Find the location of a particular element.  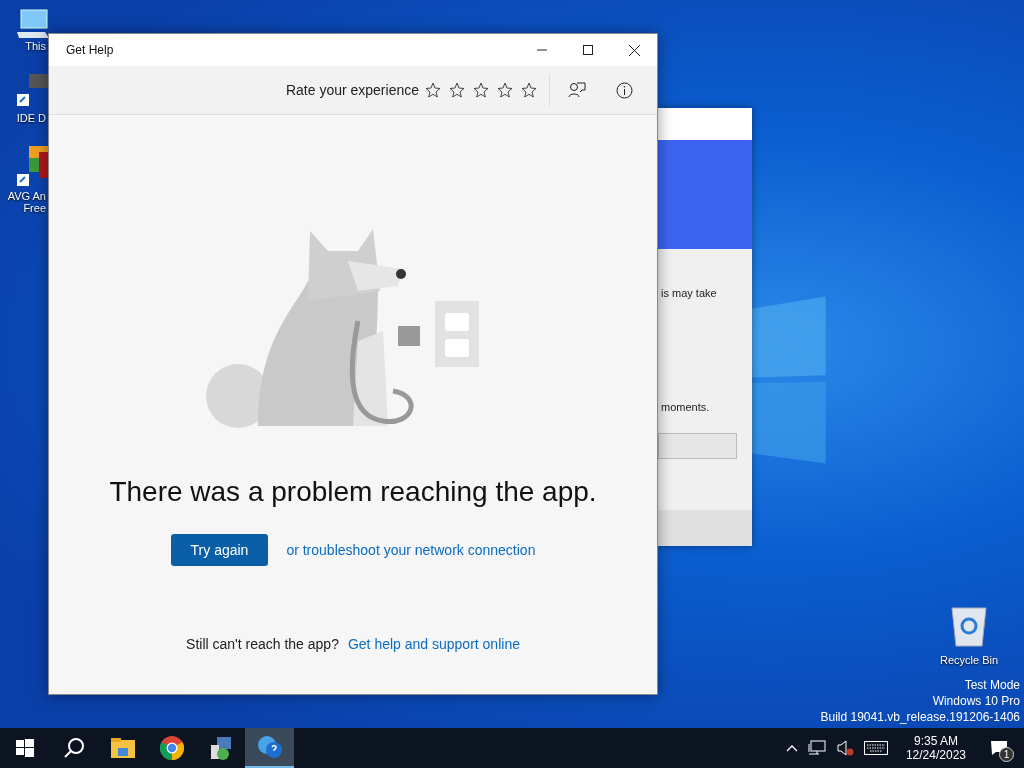

keyboard-icon is located at coordinates (875, 748).